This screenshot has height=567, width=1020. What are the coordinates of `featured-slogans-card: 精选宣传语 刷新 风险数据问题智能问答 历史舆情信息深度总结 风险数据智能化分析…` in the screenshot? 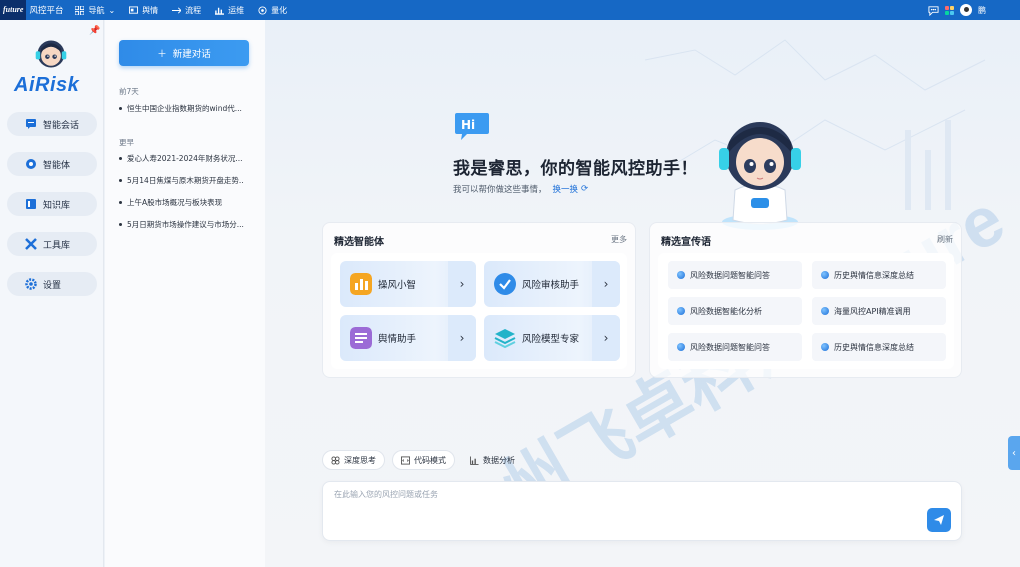 It's located at (805, 300).